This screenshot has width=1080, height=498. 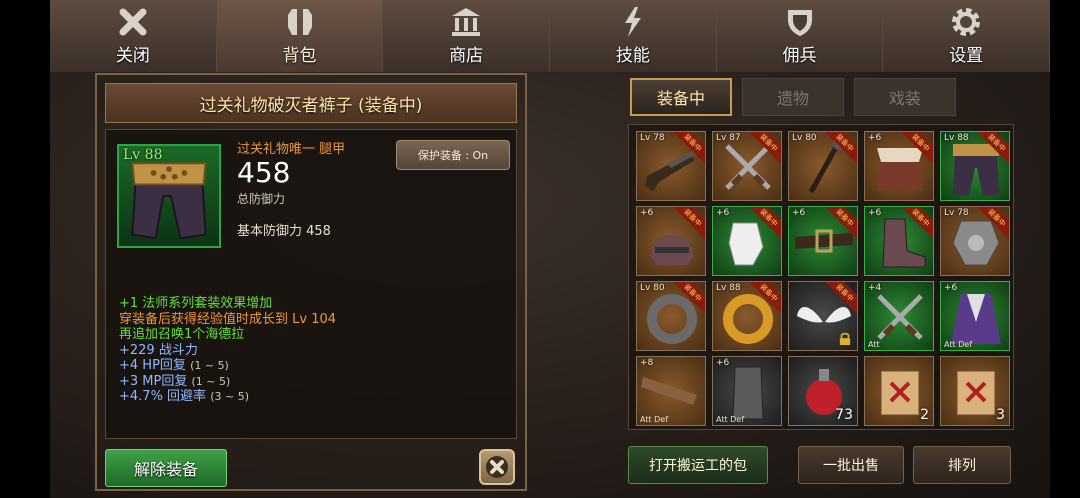 I want to click on tab-mercenary: 佣兵, so click(x=800, y=36).